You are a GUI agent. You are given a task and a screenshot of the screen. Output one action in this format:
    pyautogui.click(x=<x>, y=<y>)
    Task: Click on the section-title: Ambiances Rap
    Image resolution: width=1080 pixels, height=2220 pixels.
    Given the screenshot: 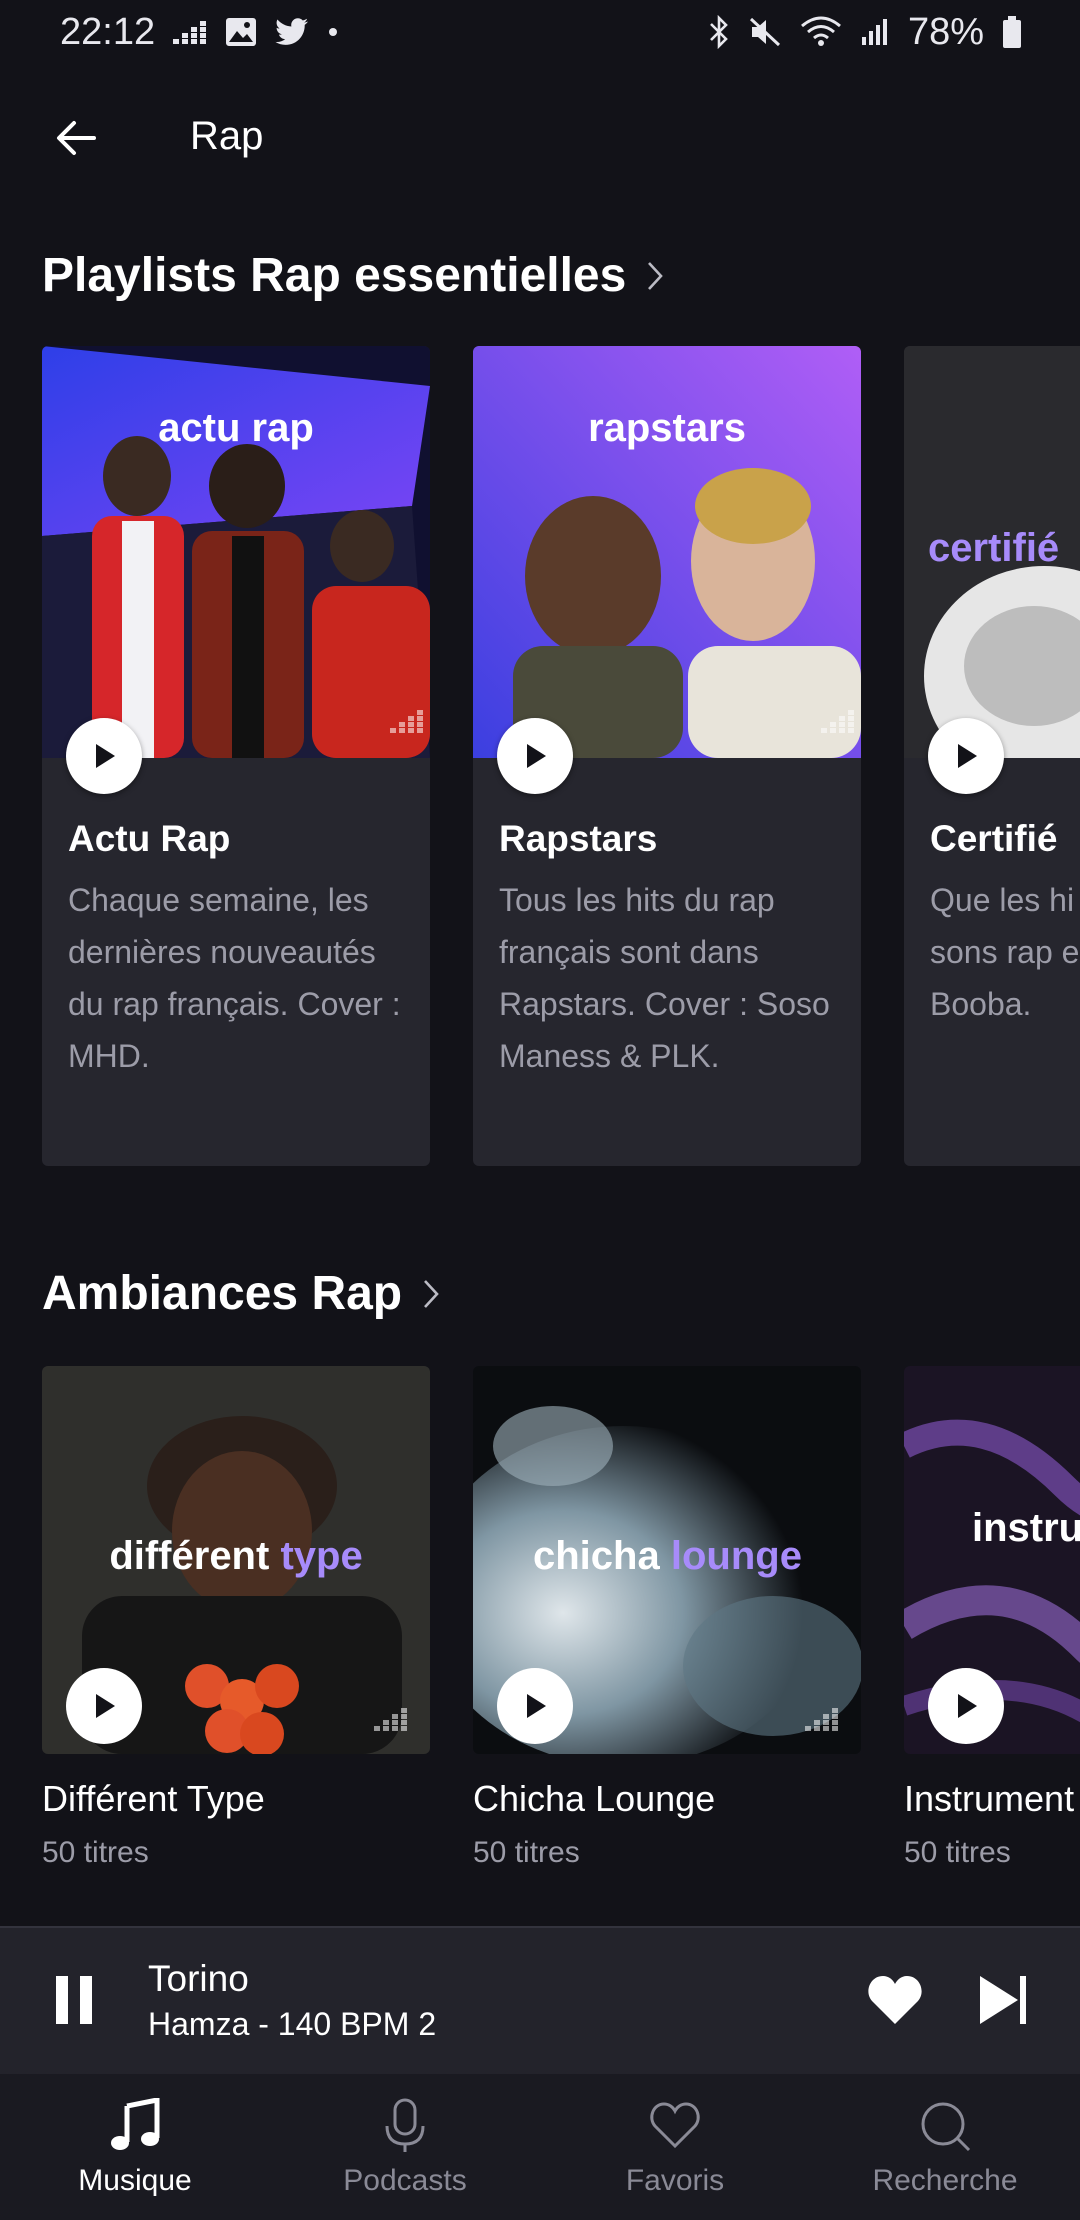 What is the action you would take?
    pyautogui.click(x=222, y=1293)
    